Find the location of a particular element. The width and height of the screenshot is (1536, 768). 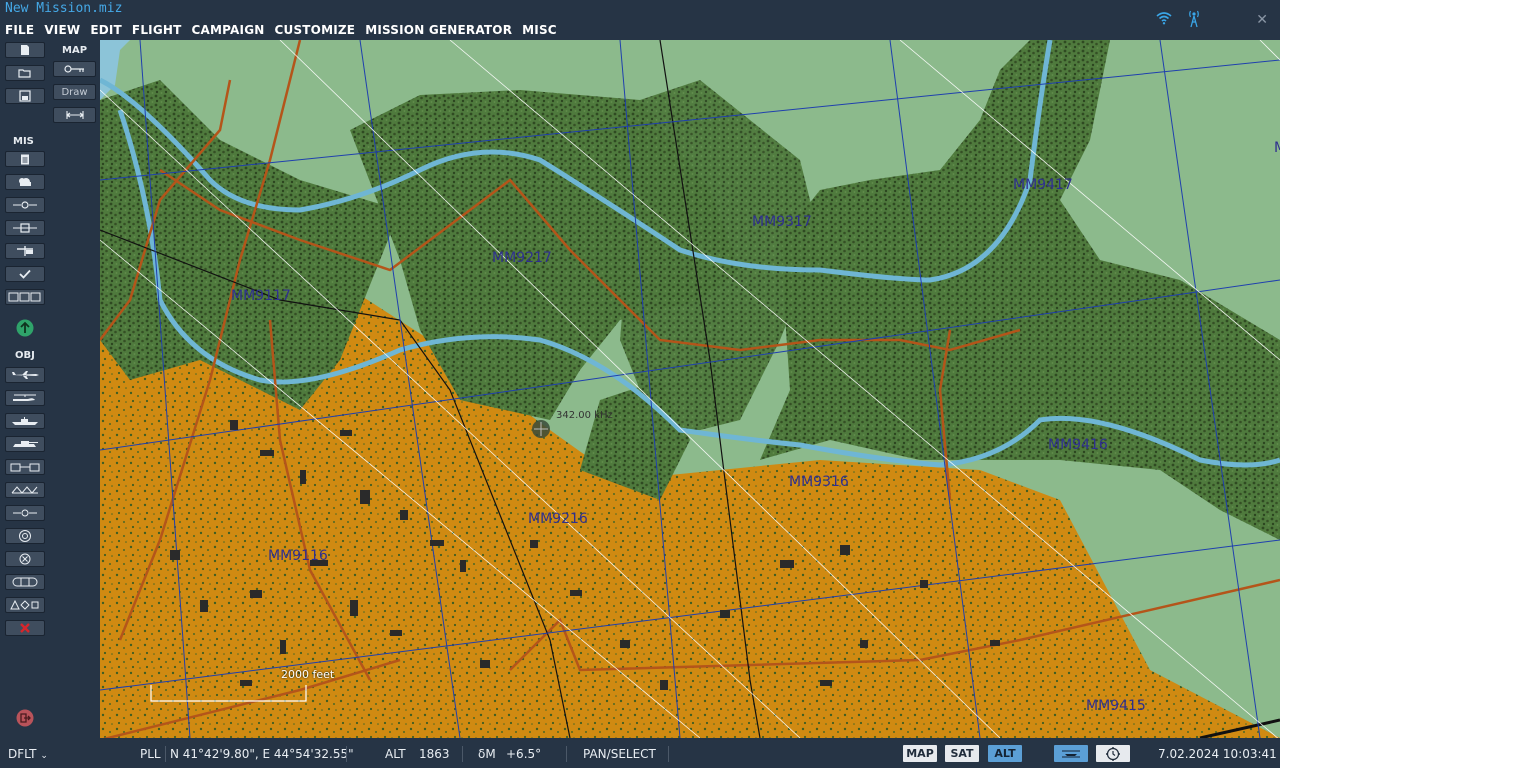

window-title: New Mission.miz is located at coordinates (64, 8).